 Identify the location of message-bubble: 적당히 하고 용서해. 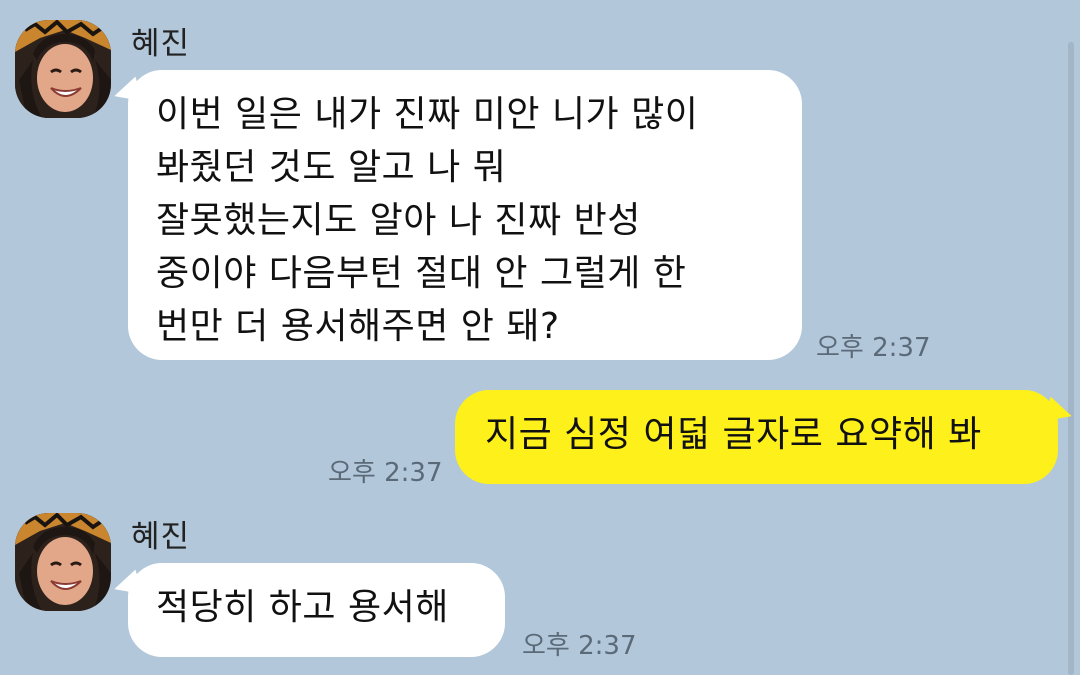
(316, 610).